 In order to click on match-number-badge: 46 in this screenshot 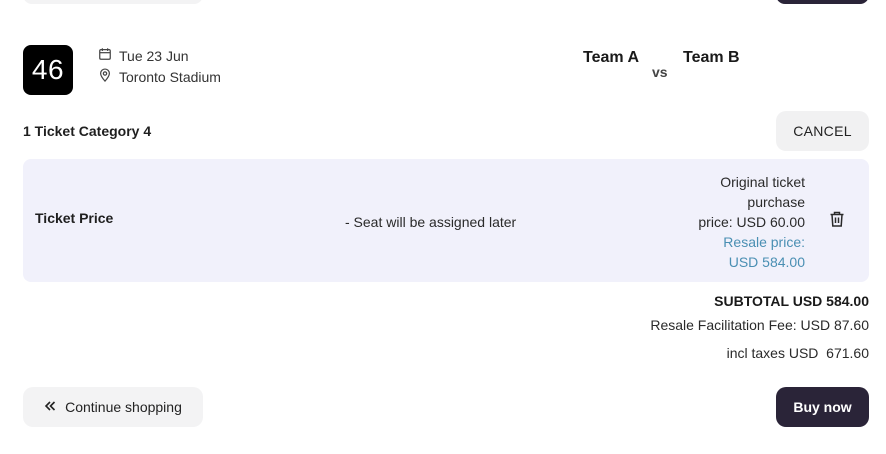, I will do `click(48, 70)`.